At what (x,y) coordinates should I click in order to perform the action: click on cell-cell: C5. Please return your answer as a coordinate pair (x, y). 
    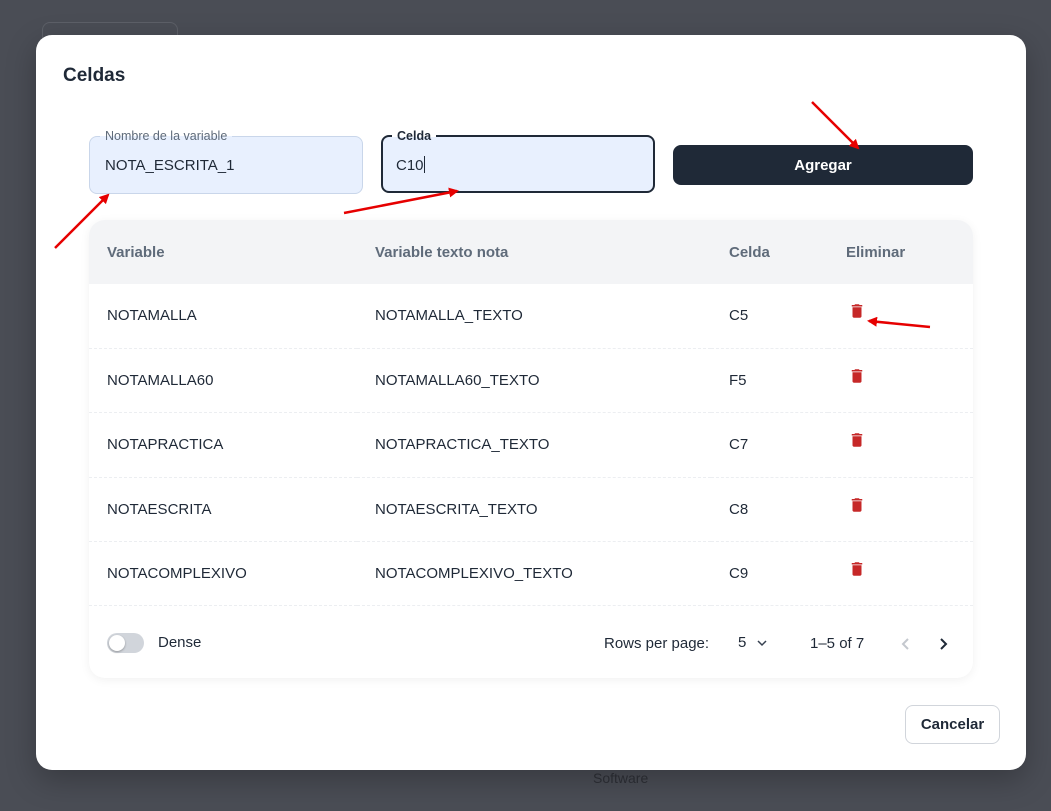
    Looking at the image, I should click on (739, 316).